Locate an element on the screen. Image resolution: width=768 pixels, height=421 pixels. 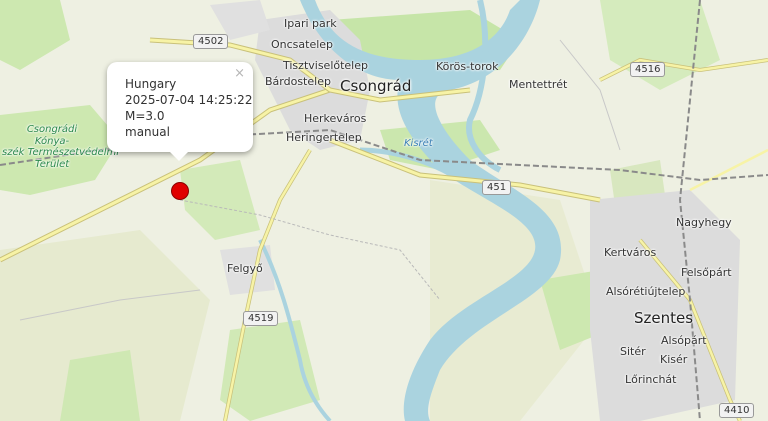
place-label-nagyhegy: Nagyhegy is located at coordinates (704, 222).